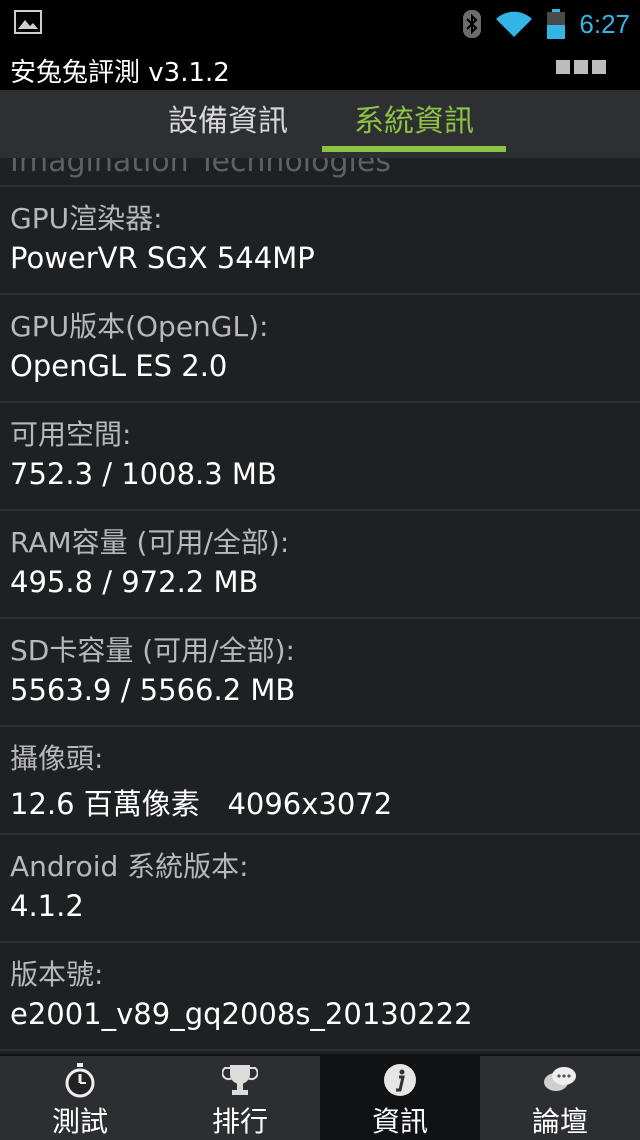  What do you see at coordinates (57, 758) in the screenshot?
I see `item-label: 攝像頭:` at bounding box center [57, 758].